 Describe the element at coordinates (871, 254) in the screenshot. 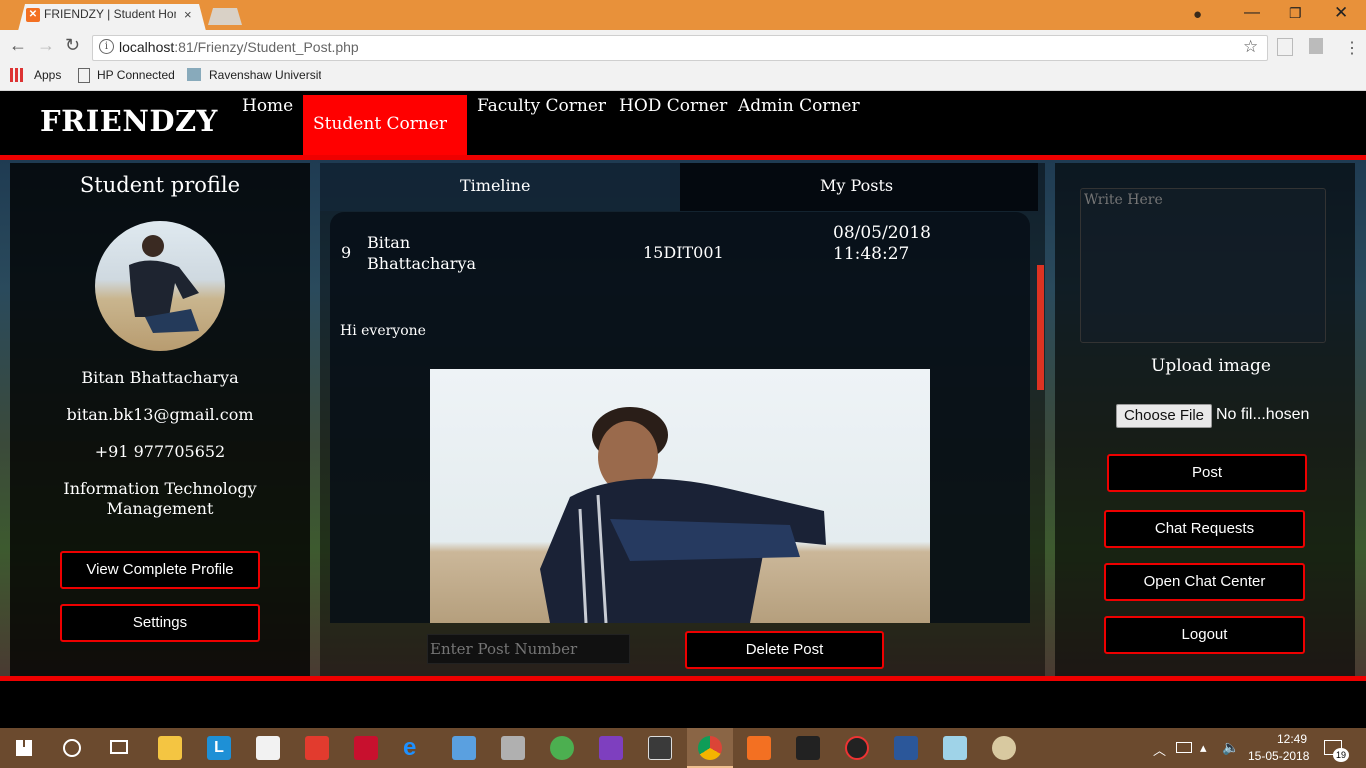

I see `post-time: 11:48:27` at that location.